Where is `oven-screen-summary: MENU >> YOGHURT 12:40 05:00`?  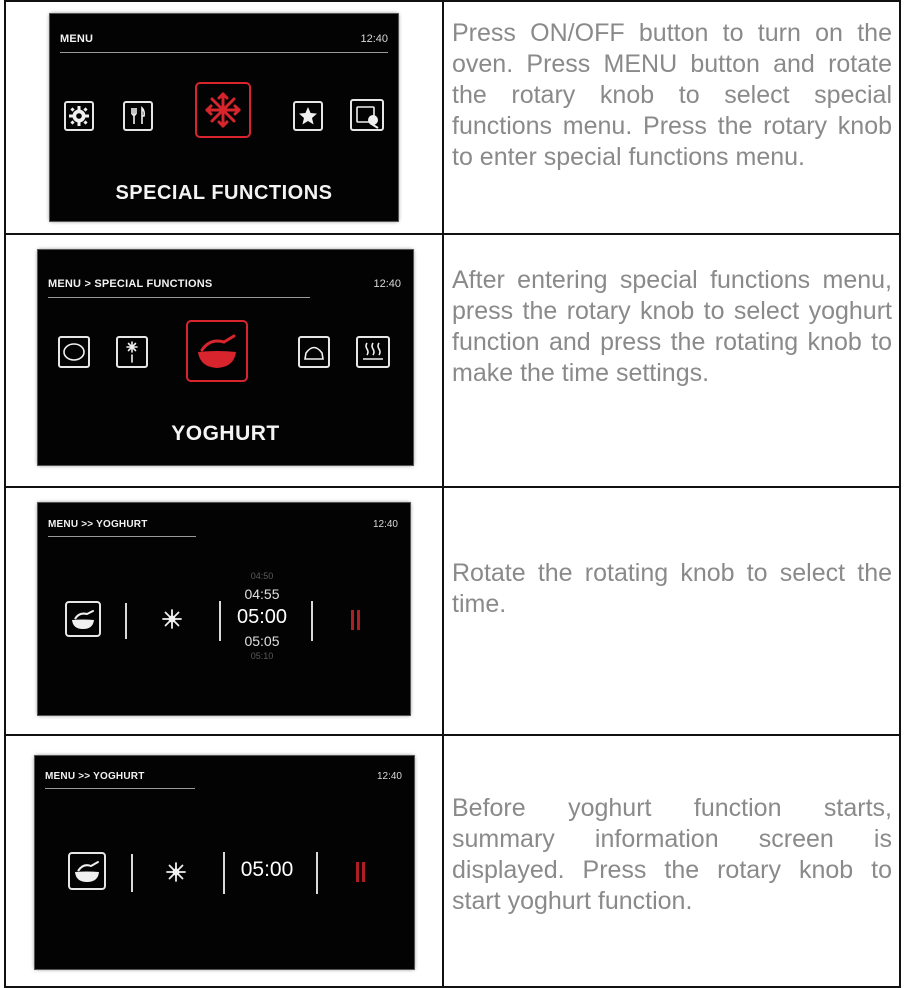
oven-screen-summary: MENU >> YOGHURT 12:40 05:00 is located at coordinates (224, 862).